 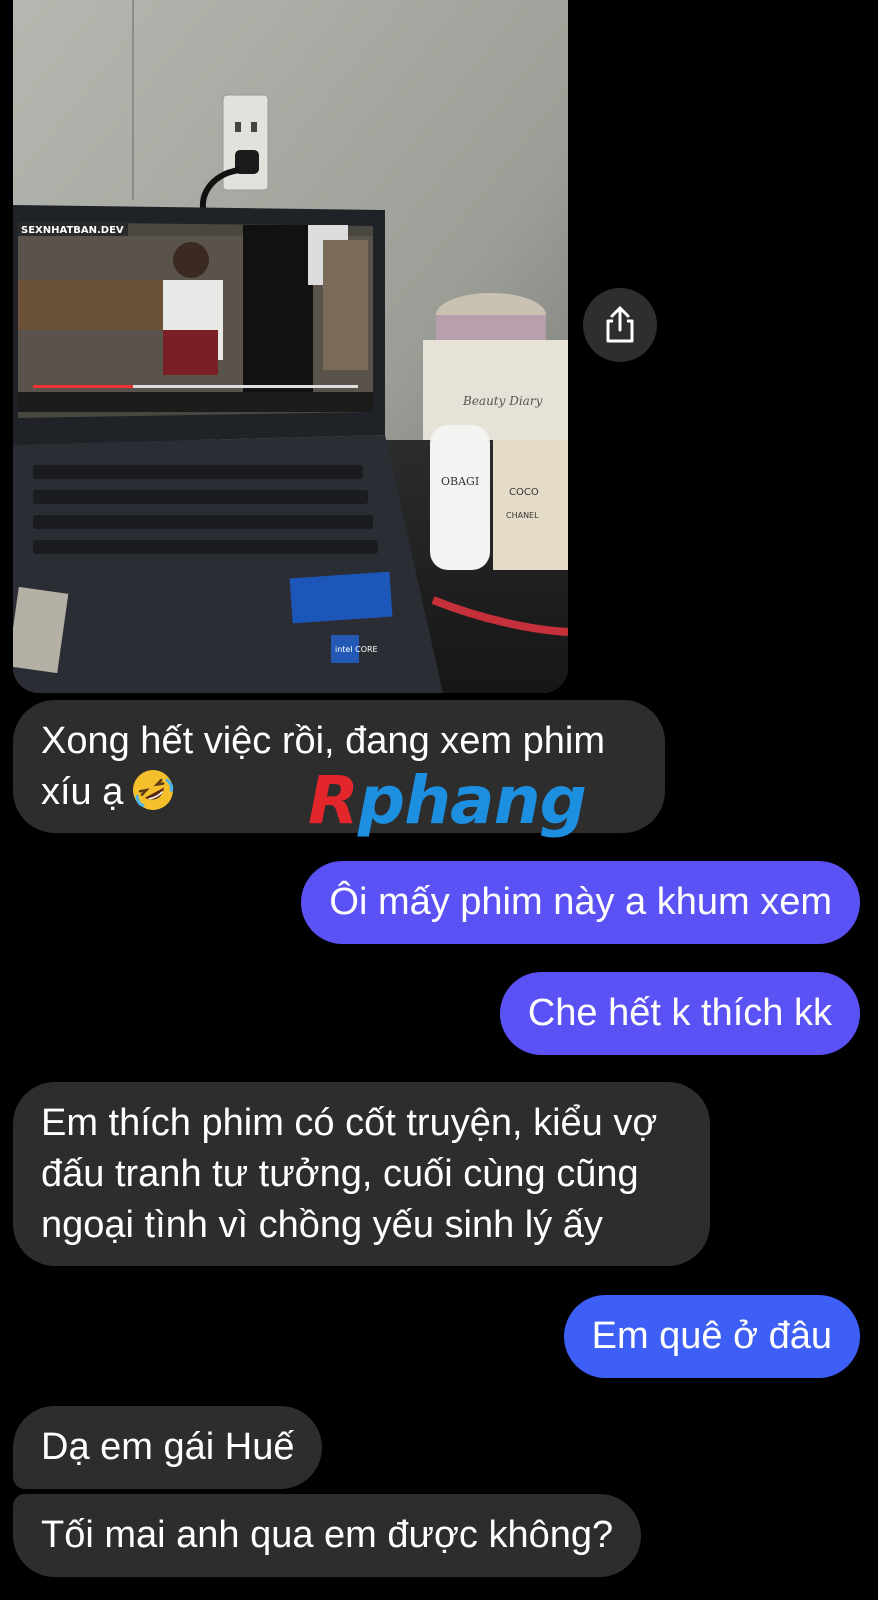 I want to click on watermark-logo: Rphang, so click(x=447, y=801).